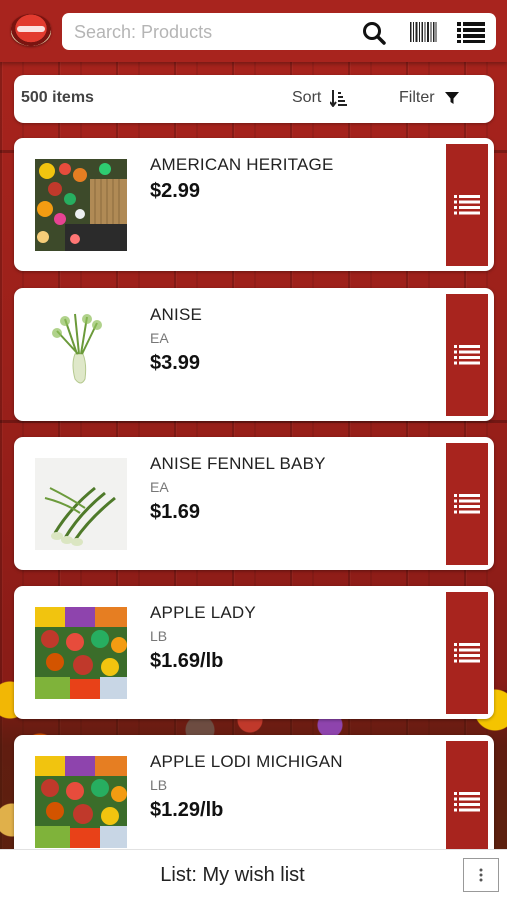  I want to click on store-logo, so click(31, 30).